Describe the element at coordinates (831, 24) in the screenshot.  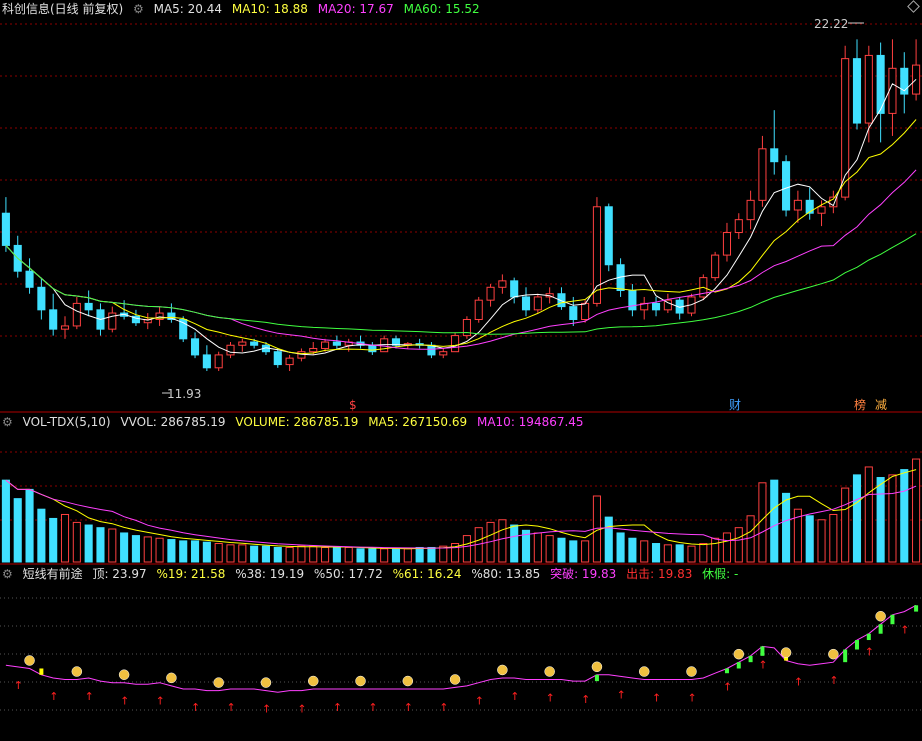
I see `high-price-marker: 22.22` at that location.